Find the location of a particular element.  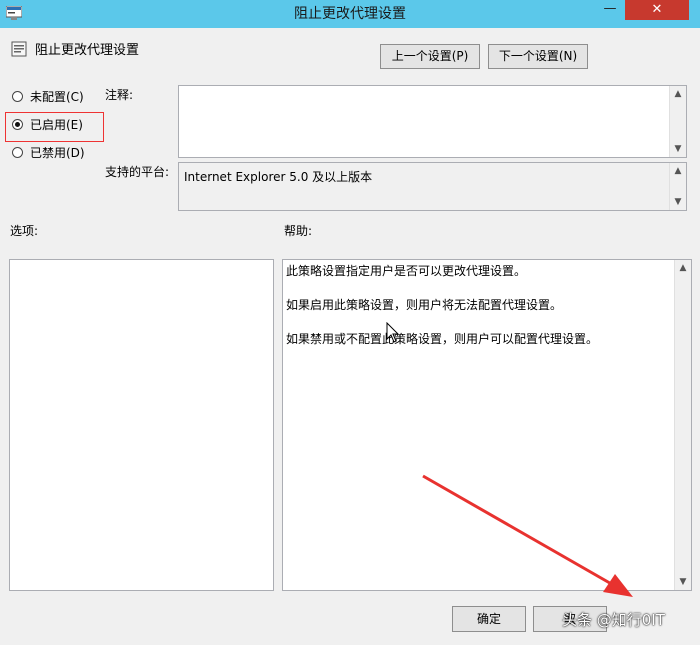

platform-label: 支持的平台: is located at coordinates (137, 172).